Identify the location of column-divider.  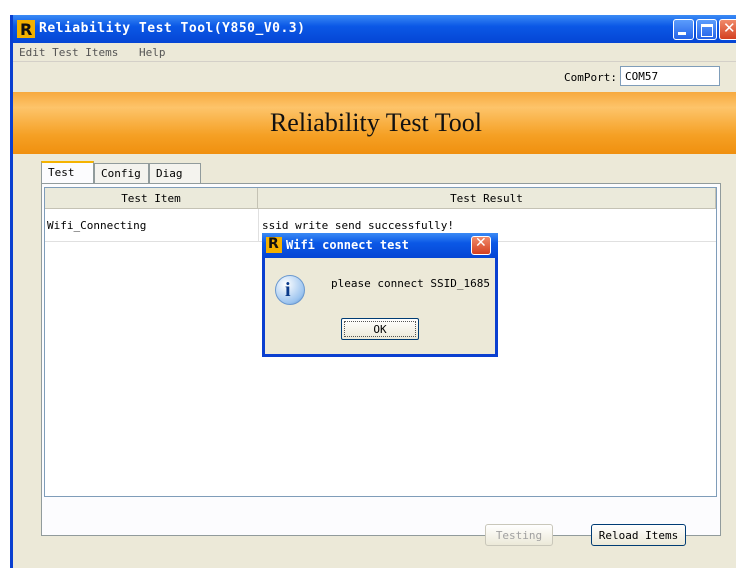
(258, 225).